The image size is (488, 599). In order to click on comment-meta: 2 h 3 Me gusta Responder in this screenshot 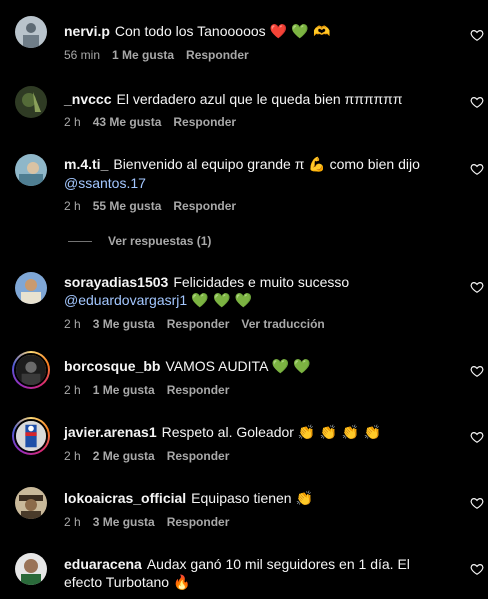, I will do `click(146, 522)`.